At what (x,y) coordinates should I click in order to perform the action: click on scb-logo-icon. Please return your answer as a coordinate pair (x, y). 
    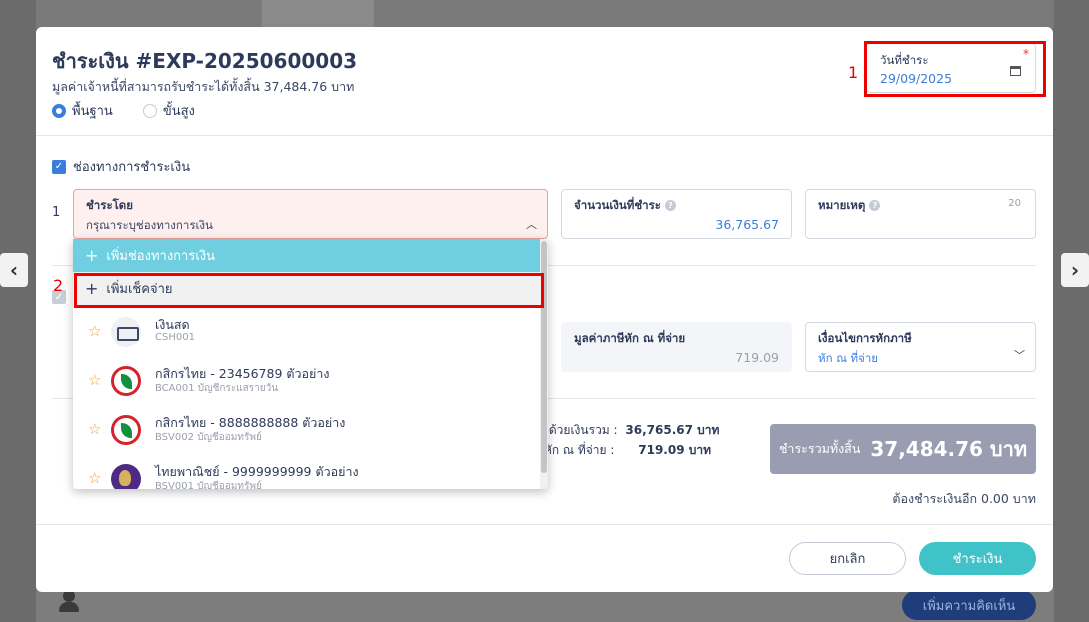
    Looking at the image, I should click on (126, 476).